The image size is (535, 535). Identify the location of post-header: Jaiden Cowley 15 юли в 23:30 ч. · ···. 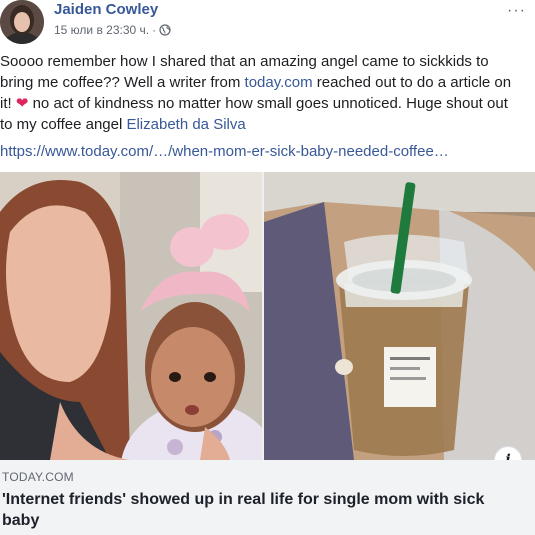
(267, 24).